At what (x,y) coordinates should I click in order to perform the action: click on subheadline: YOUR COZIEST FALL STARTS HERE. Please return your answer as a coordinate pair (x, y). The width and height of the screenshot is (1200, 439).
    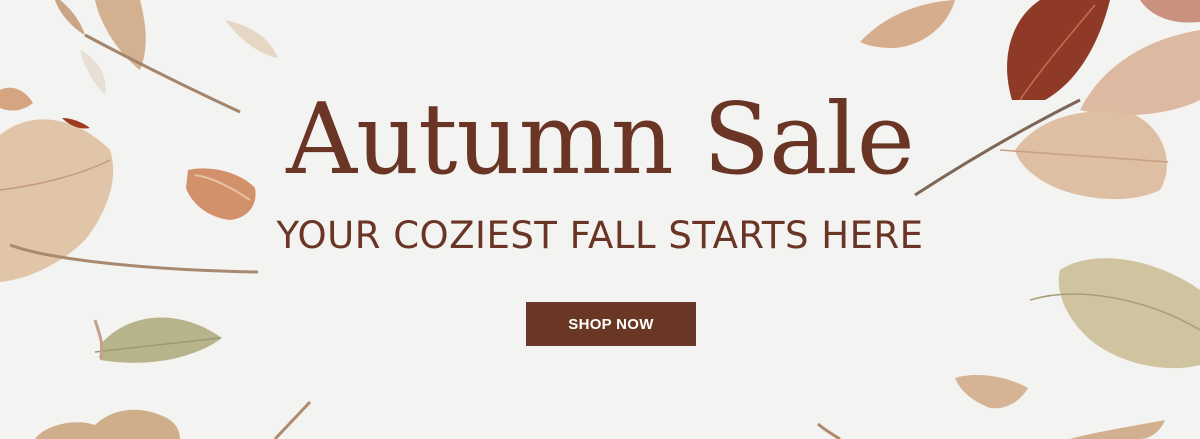
    Looking at the image, I should click on (600, 235).